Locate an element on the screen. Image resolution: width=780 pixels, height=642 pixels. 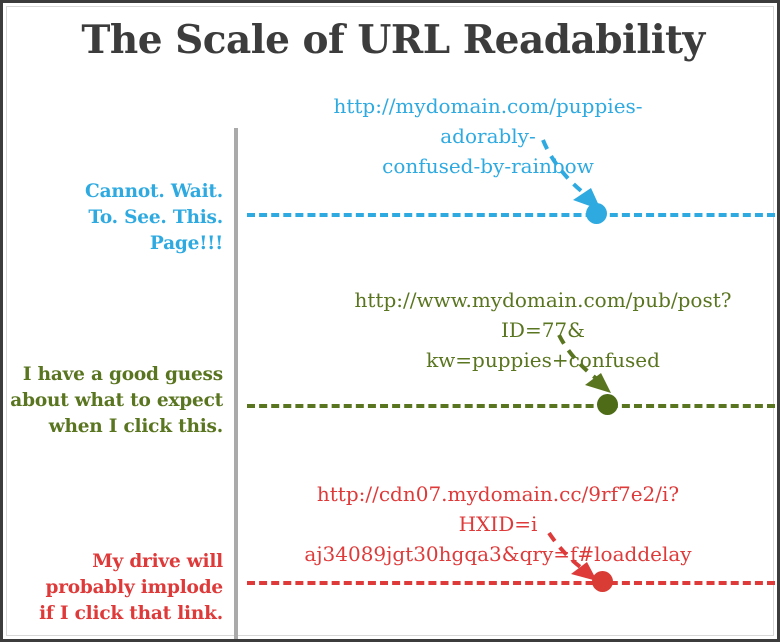
page-title: The Scale of URL Readability is located at coordinates (393, 40).